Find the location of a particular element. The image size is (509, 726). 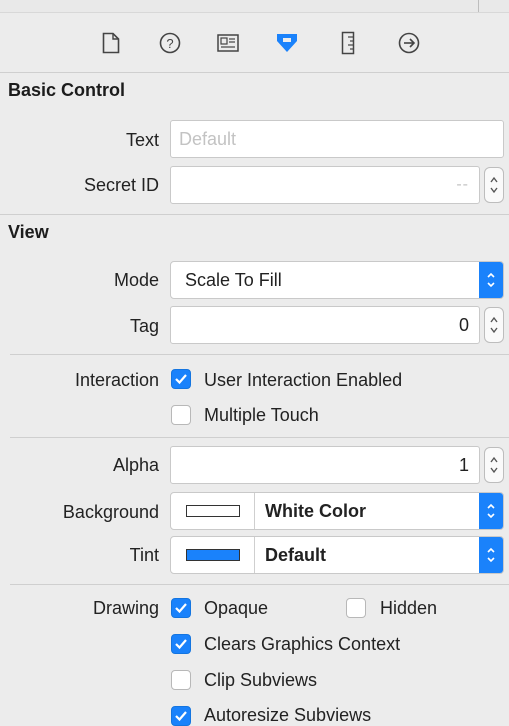

attributes-inspector-tab is located at coordinates (287, 43).